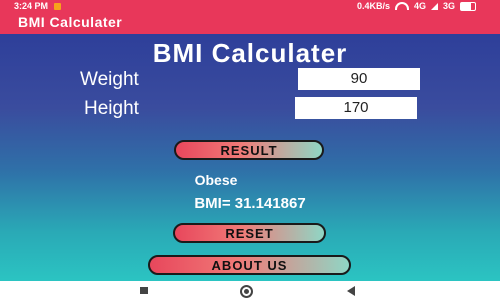  What do you see at coordinates (249, 265) in the screenshot?
I see `about-us-button: ABOUT US` at bounding box center [249, 265].